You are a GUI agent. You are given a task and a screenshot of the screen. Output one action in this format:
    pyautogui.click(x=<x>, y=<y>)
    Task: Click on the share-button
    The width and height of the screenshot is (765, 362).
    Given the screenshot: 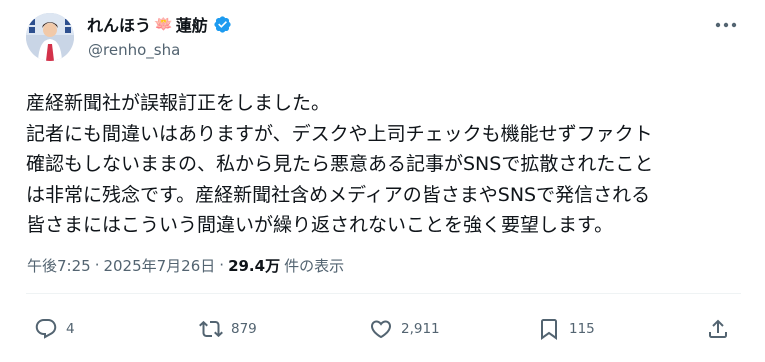 What is the action you would take?
    pyautogui.click(x=718, y=329)
    